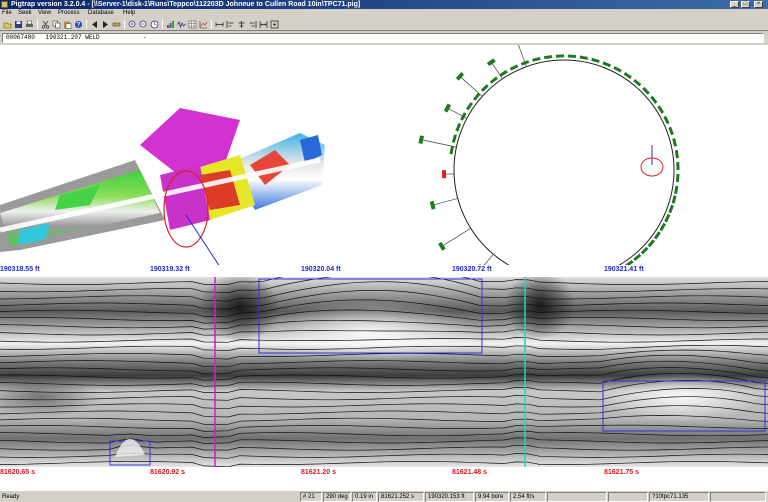 The image size is (768, 502). What do you see at coordinates (319, 472) in the screenshot?
I see `time-label: 81621.20 s` at bounding box center [319, 472].